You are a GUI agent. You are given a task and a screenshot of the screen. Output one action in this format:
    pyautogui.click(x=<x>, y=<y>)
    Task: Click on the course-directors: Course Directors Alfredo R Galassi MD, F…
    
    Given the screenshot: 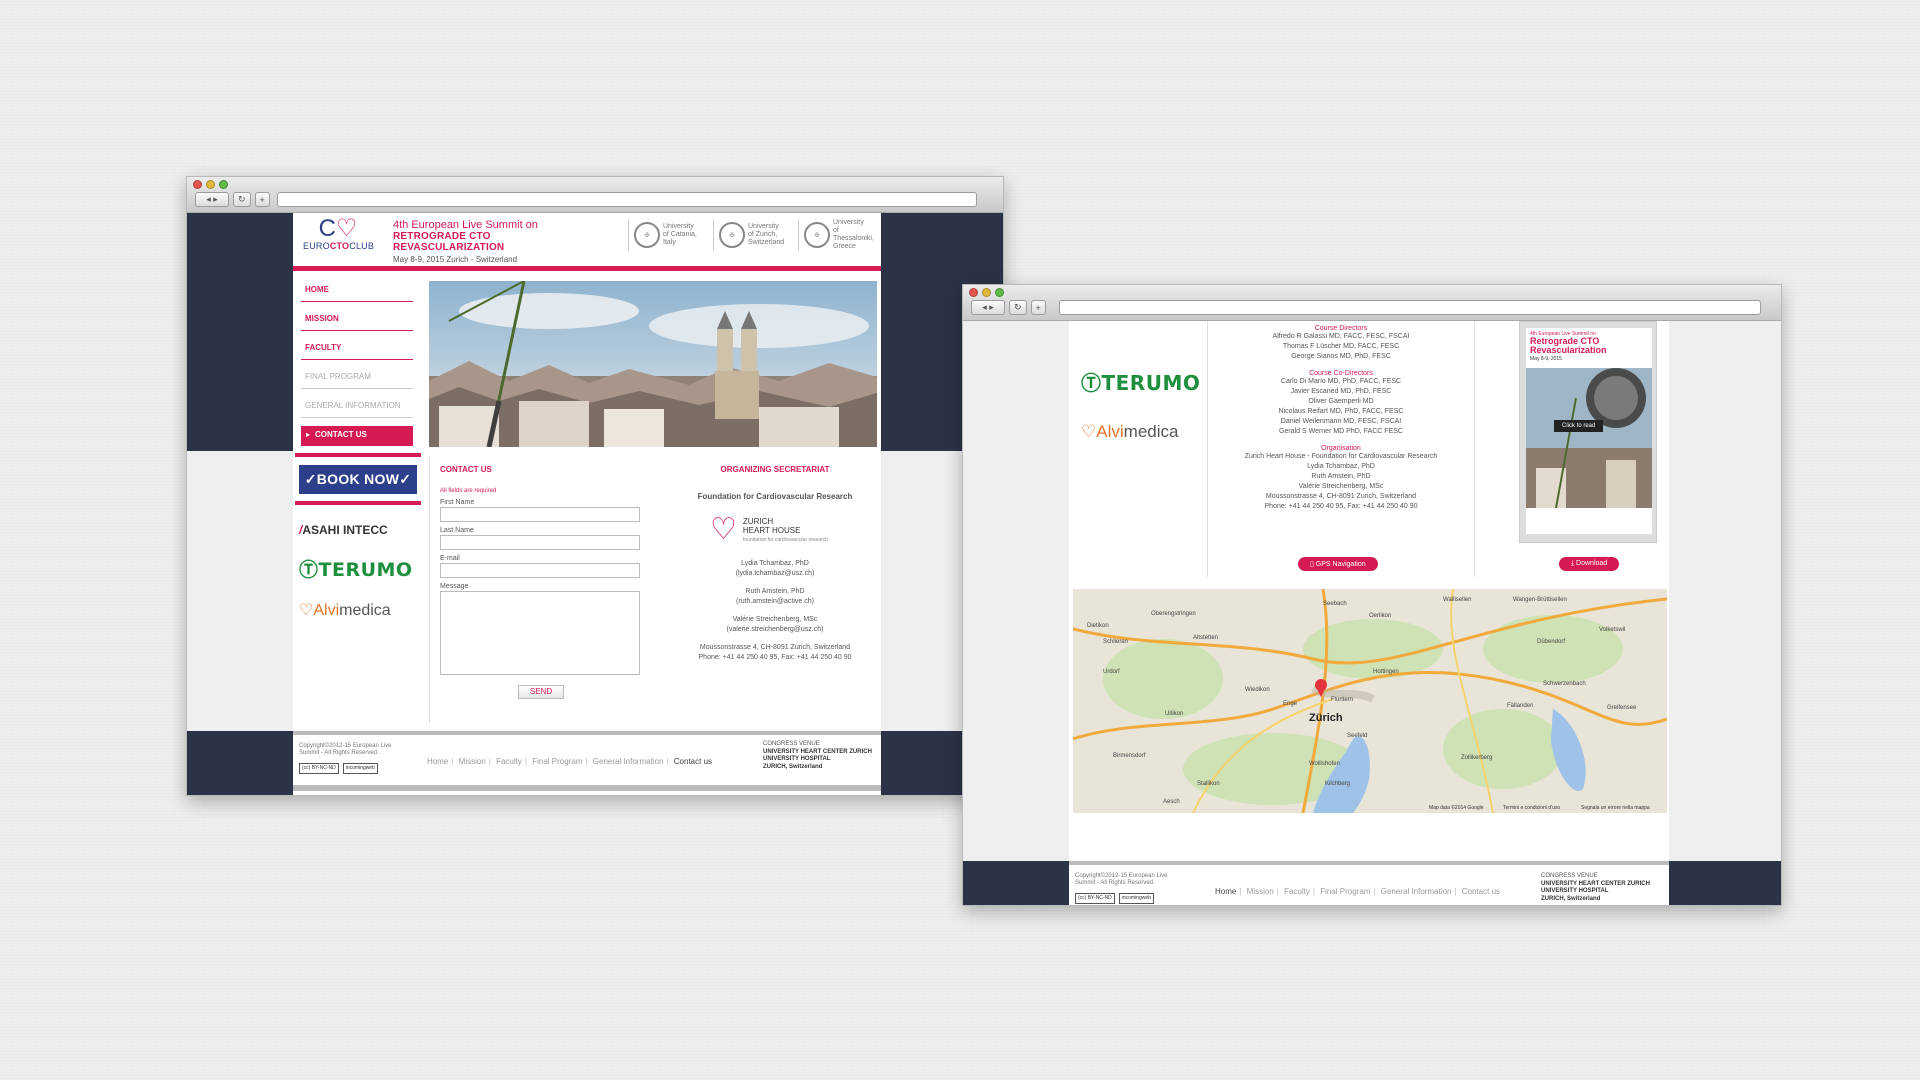 What is the action you would take?
    pyautogui.click(x=1341, y=342)
    